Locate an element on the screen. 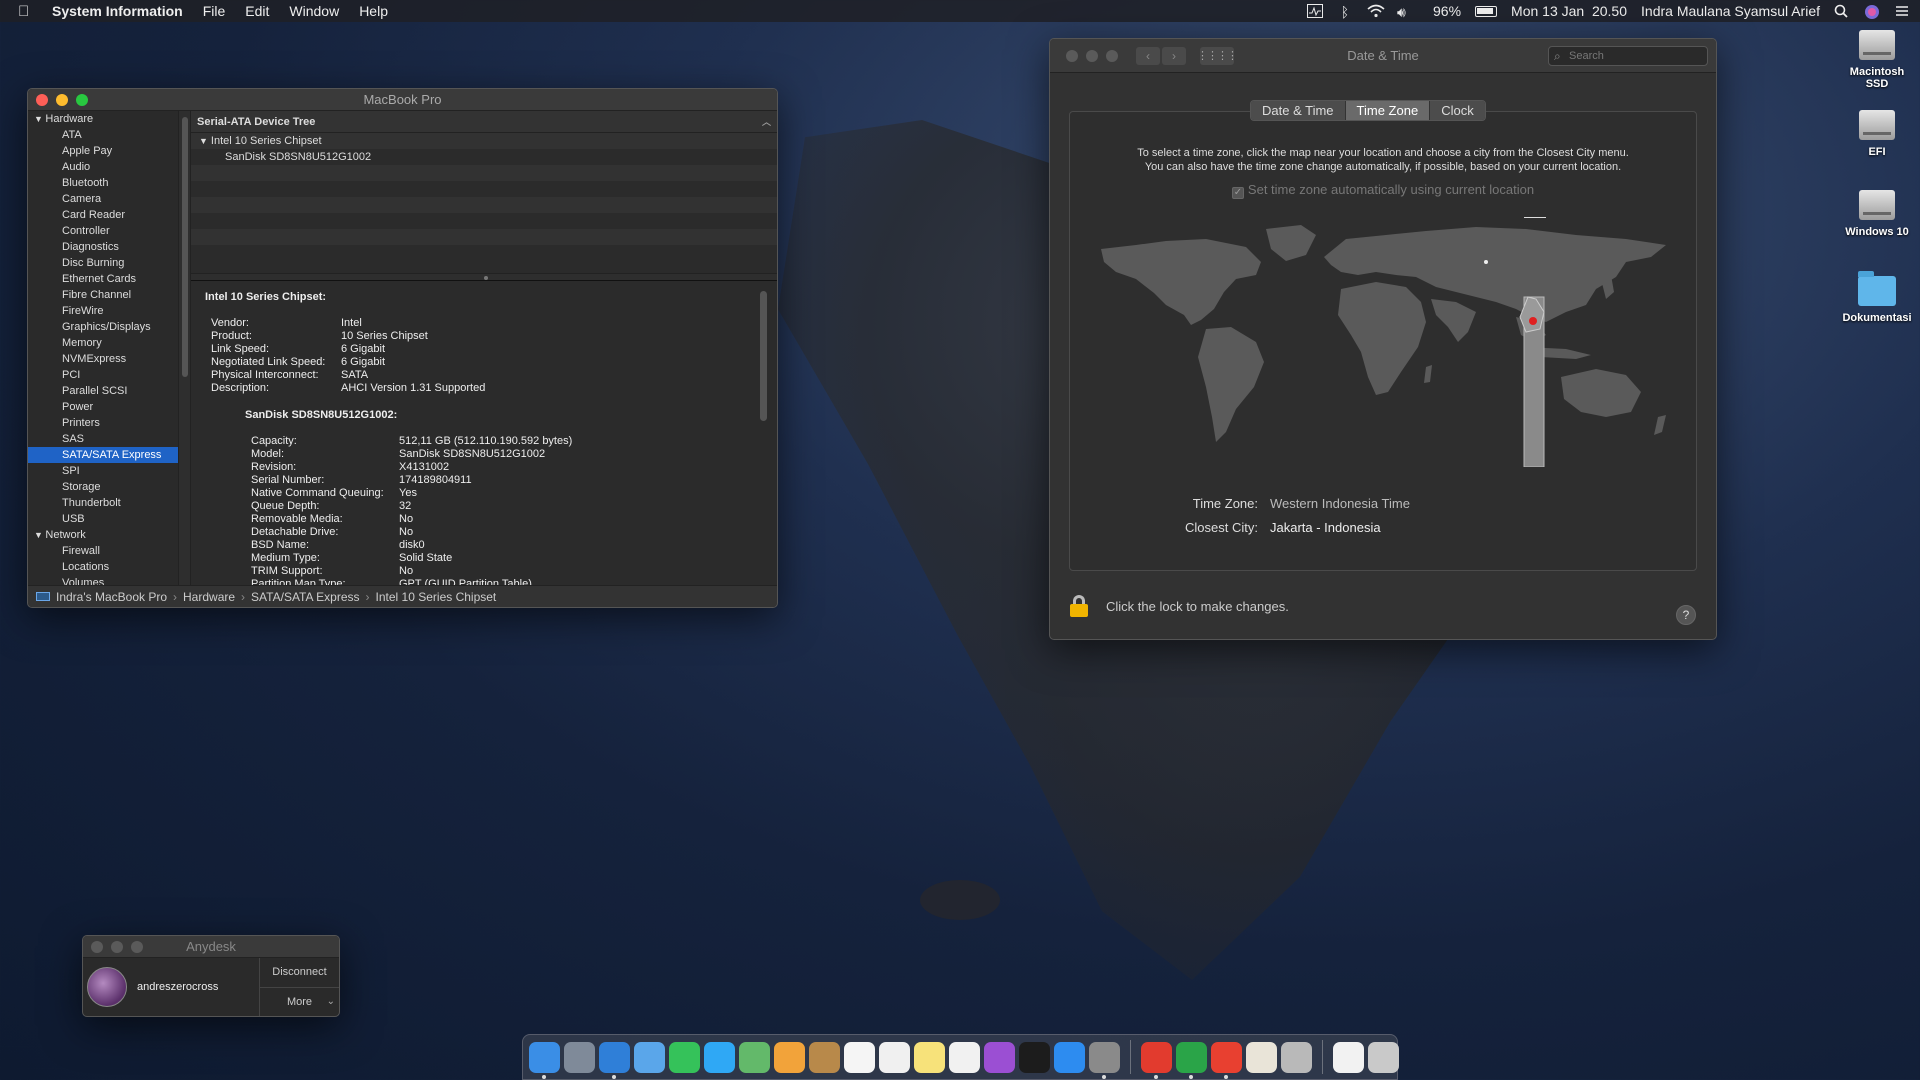  tree-row-chipset: ▼ Intel 10 Series Chipset is located at coordinates (484, 141).